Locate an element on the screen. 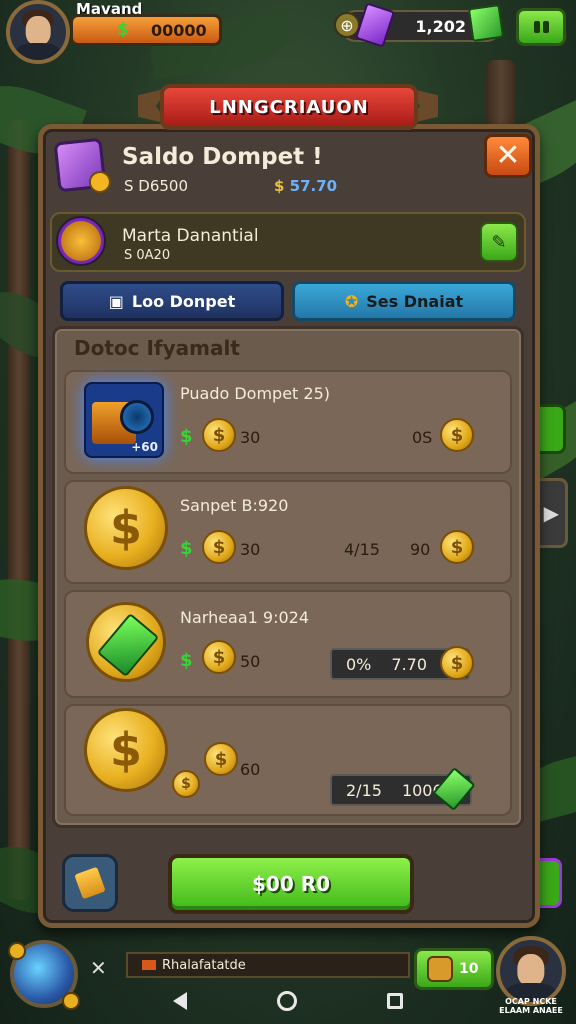 Image resolution: width=576 pixels, height=1024 pixels. money-bar: $ 00000 is located at coordinates (146, 30).